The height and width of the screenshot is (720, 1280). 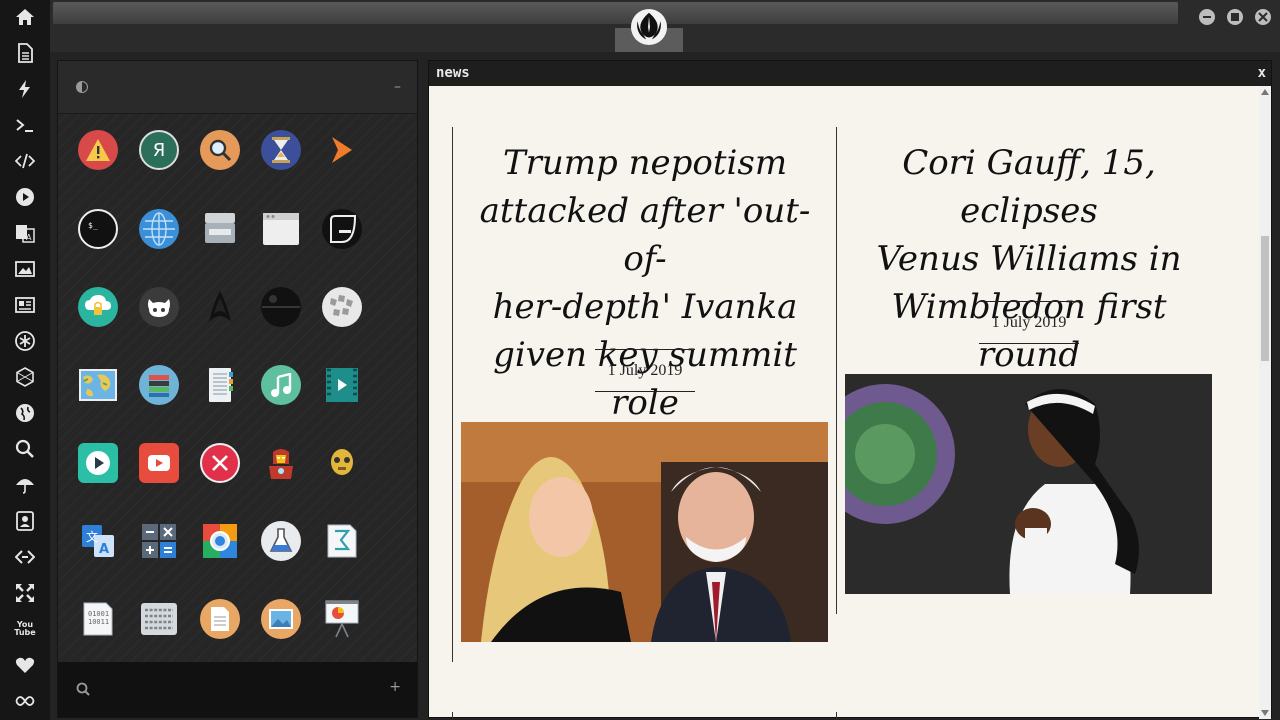 I want to click on photos-app, so click(x=220, y=541).